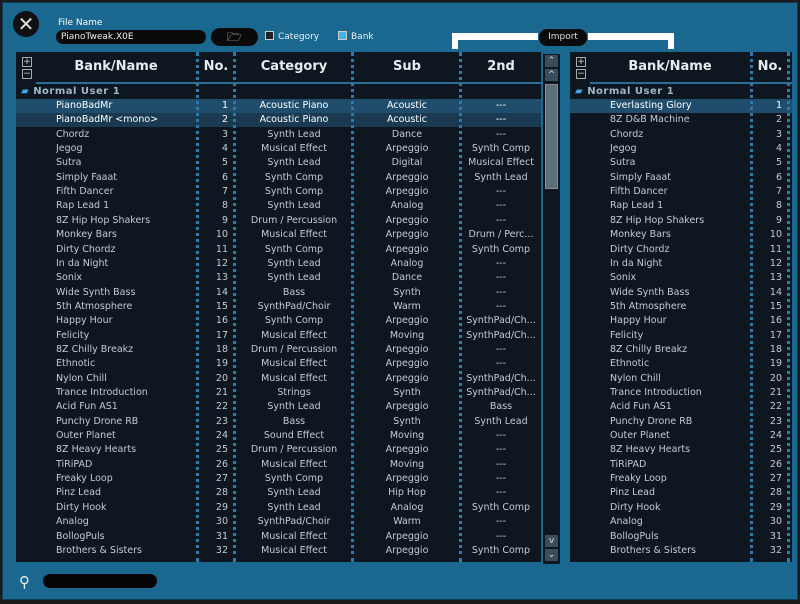 This screenshot has width=800, height=604. Describe the element at coordinates (681, 192) in the screenshot. I see `table-row: Fifth Dancer 7` at that location.